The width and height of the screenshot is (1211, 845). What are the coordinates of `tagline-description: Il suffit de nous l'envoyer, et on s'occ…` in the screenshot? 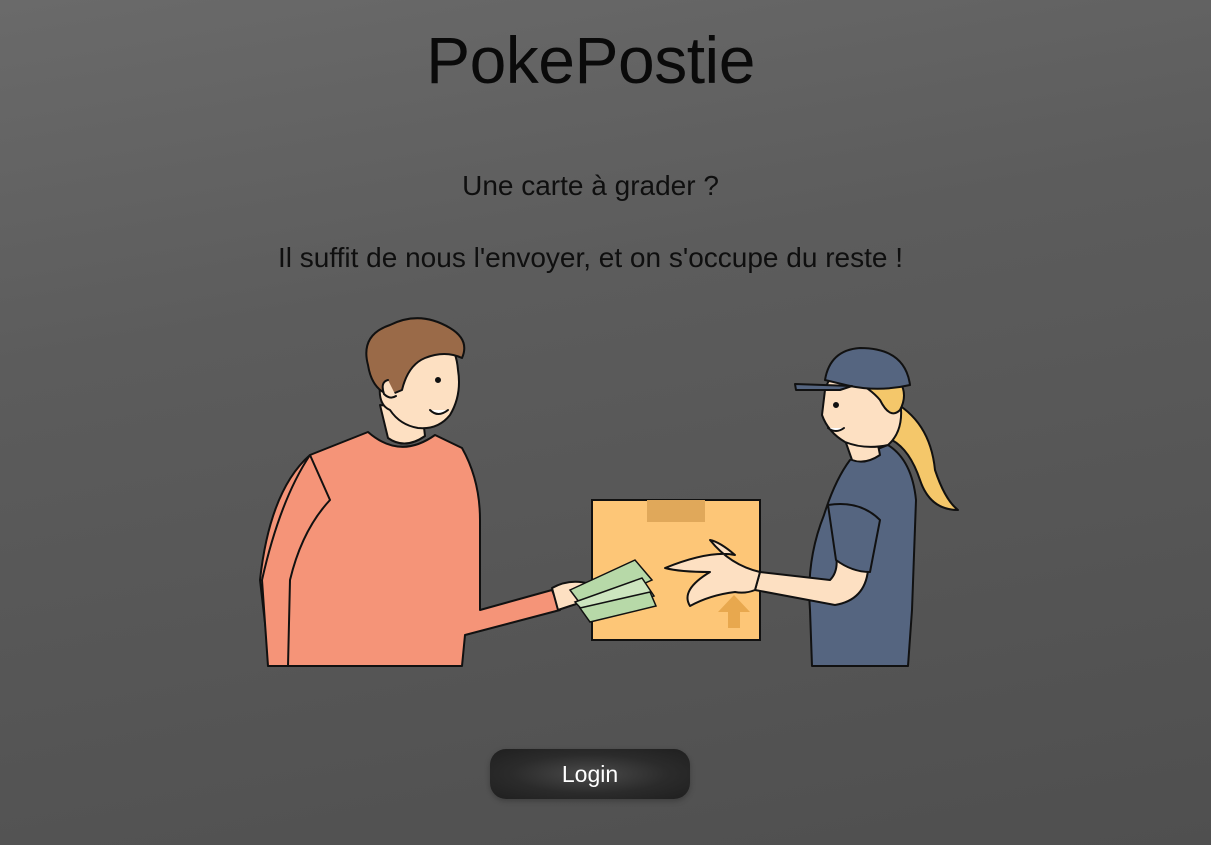 It's located at (590, 257).